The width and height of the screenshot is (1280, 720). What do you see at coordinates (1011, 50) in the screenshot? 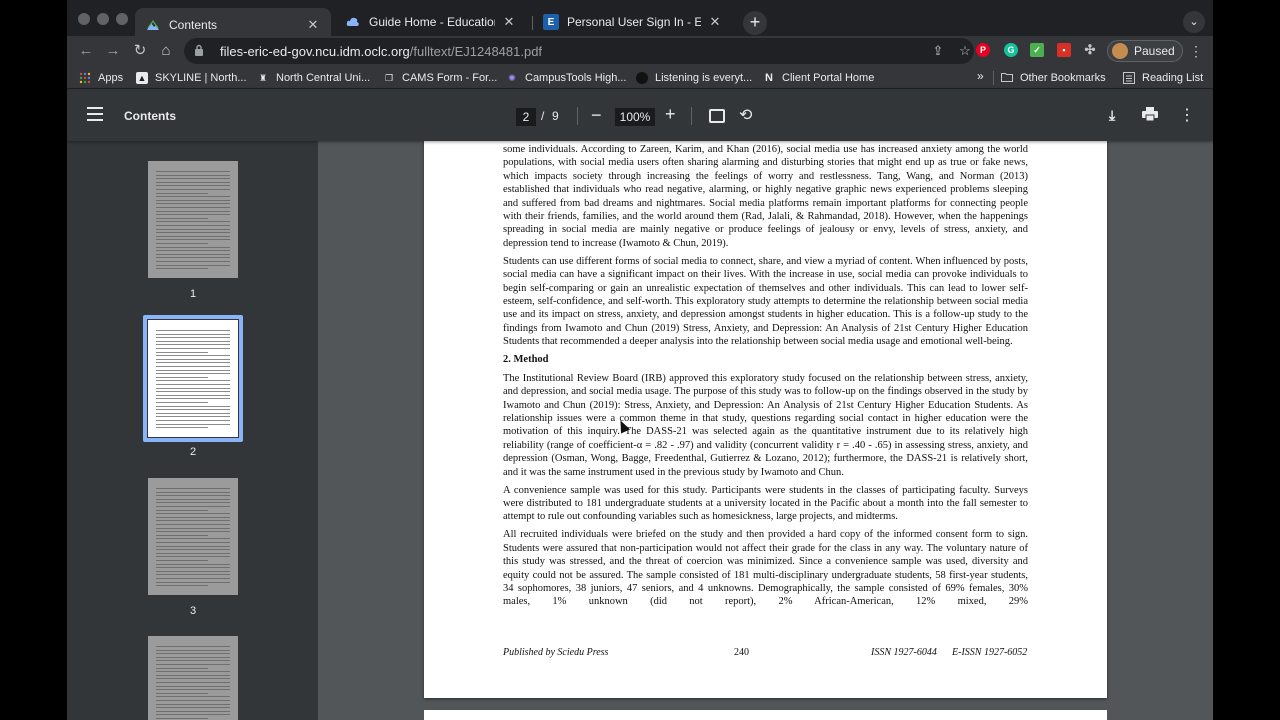
I see `grammarly-extension-icon: G` at bounding box center [1011, 50].